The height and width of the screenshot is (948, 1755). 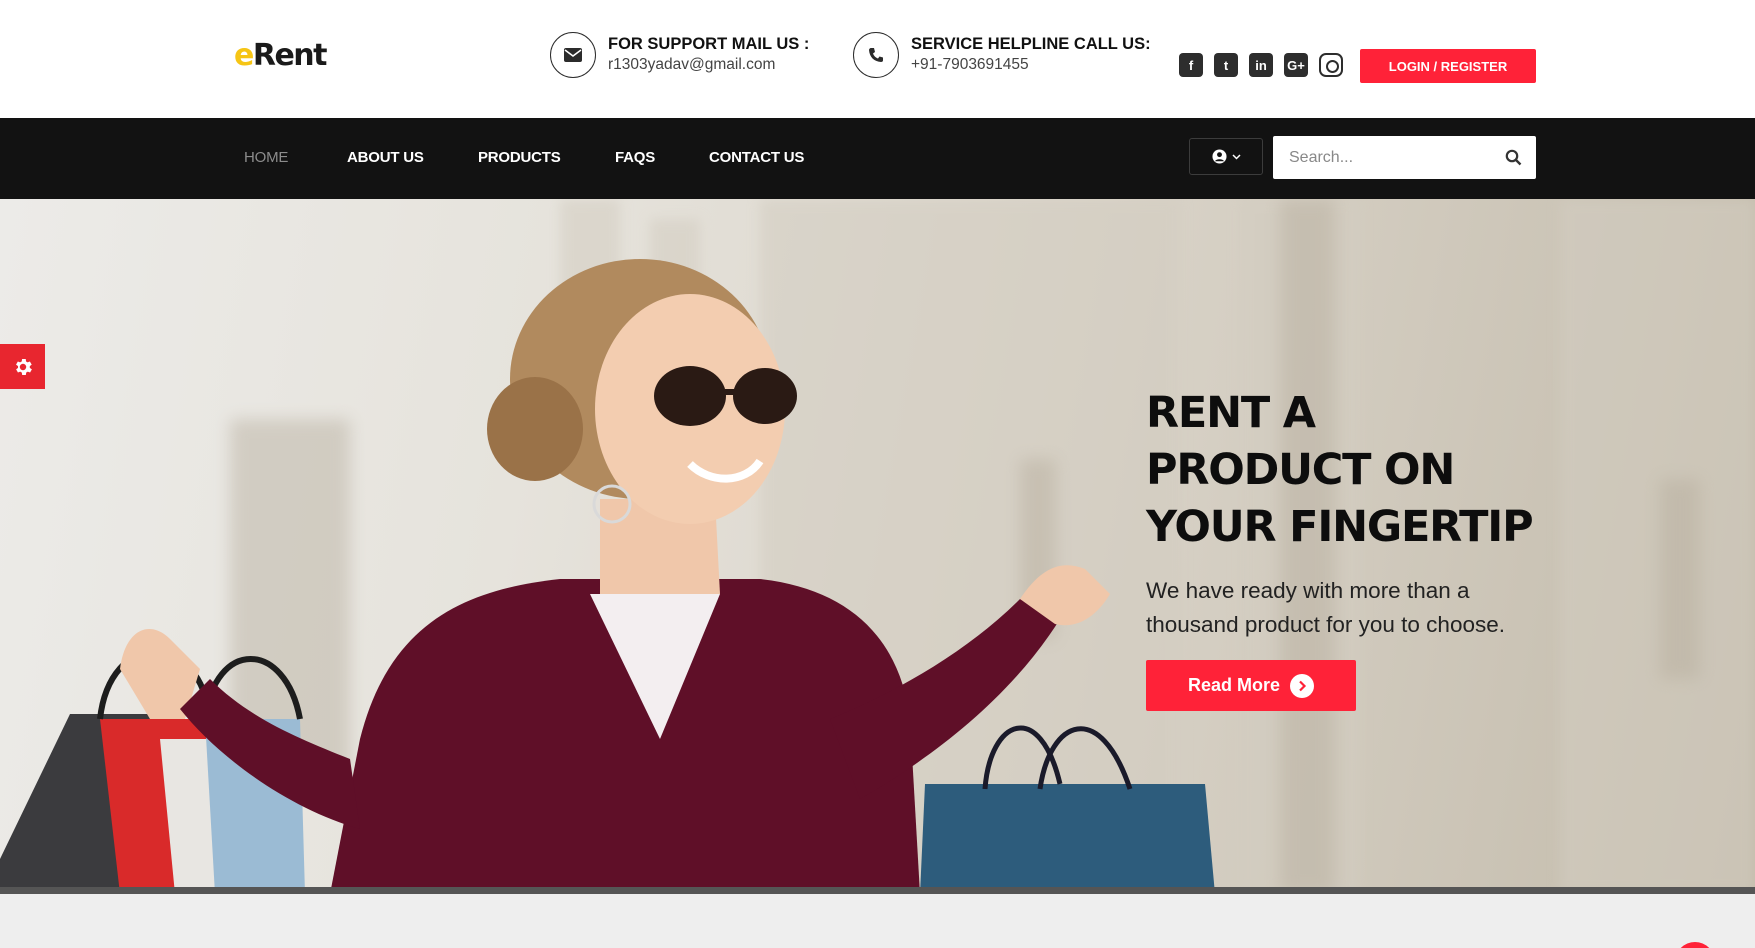 What do you see at coordinates (635, 157) in the screenshot?
I see `nav-item-faqs: FAQS` at bounding box center [635, 157].